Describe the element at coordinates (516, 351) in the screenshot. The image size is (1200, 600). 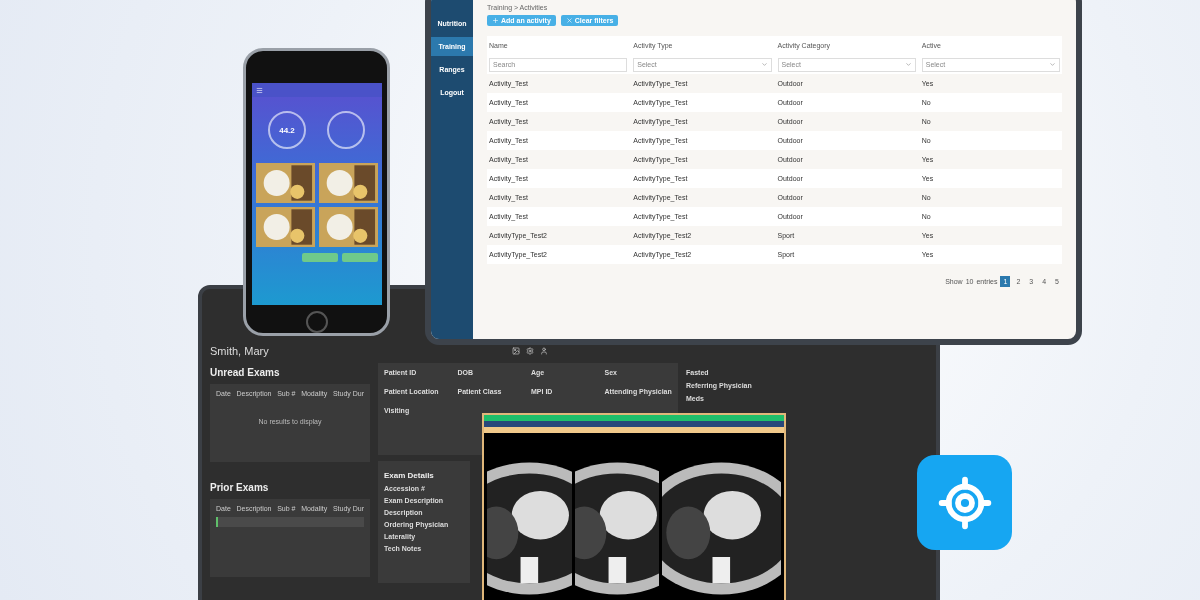
I see `image-icon` at that location.